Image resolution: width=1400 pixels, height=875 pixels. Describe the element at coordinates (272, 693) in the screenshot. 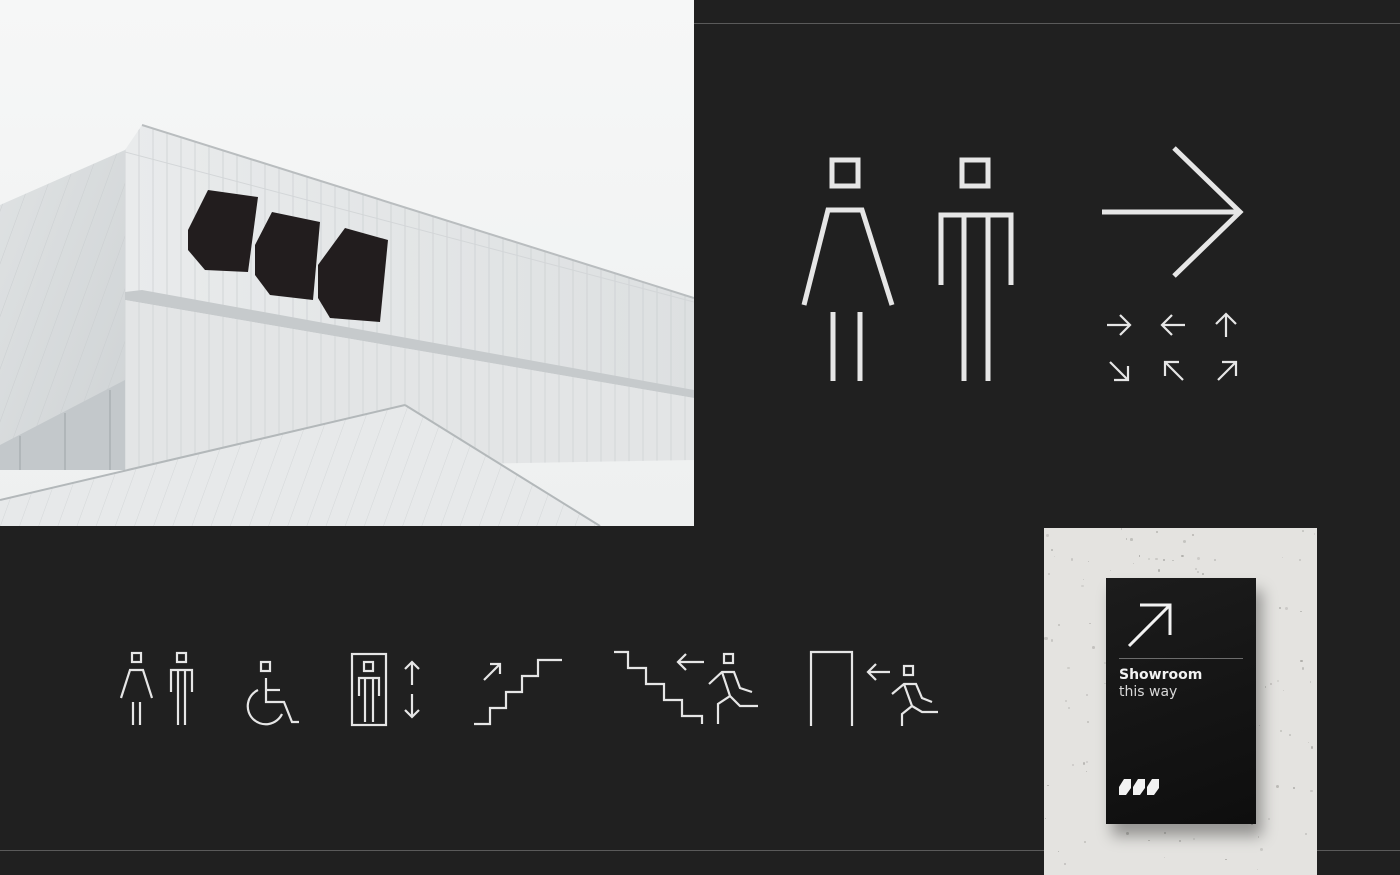

I see `accessible-icon` at that location.